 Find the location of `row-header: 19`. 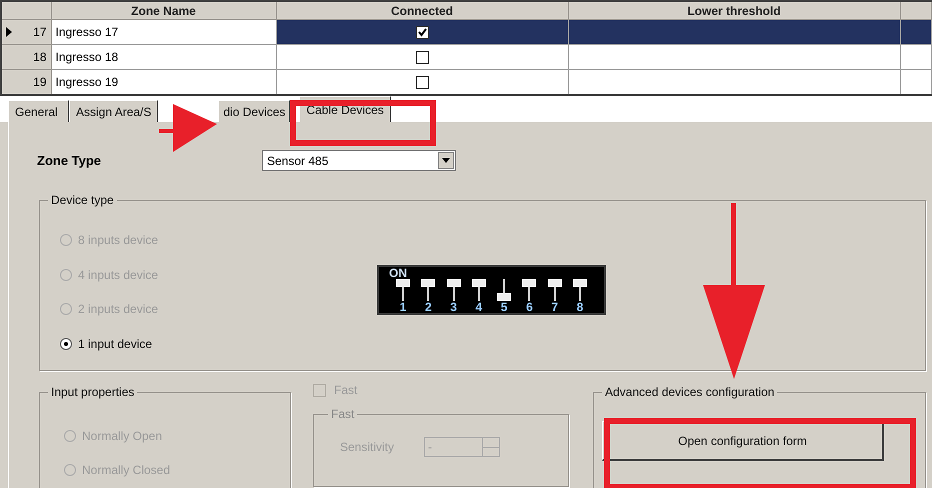

row-header: 19 is located at coordinates (26, 82).